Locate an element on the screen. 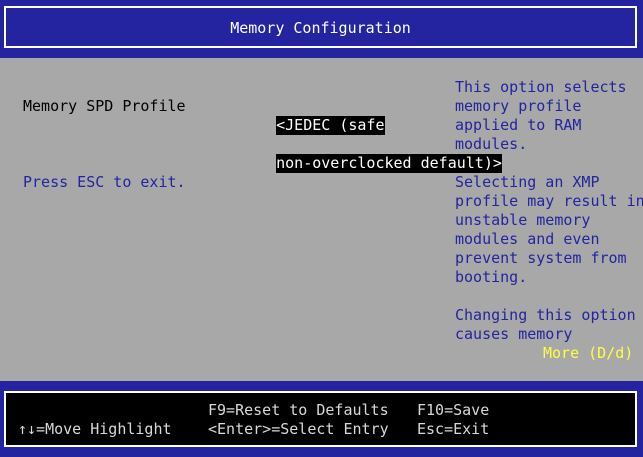  footer-exit: Esc=Exit is located at coordinates (453, 429).